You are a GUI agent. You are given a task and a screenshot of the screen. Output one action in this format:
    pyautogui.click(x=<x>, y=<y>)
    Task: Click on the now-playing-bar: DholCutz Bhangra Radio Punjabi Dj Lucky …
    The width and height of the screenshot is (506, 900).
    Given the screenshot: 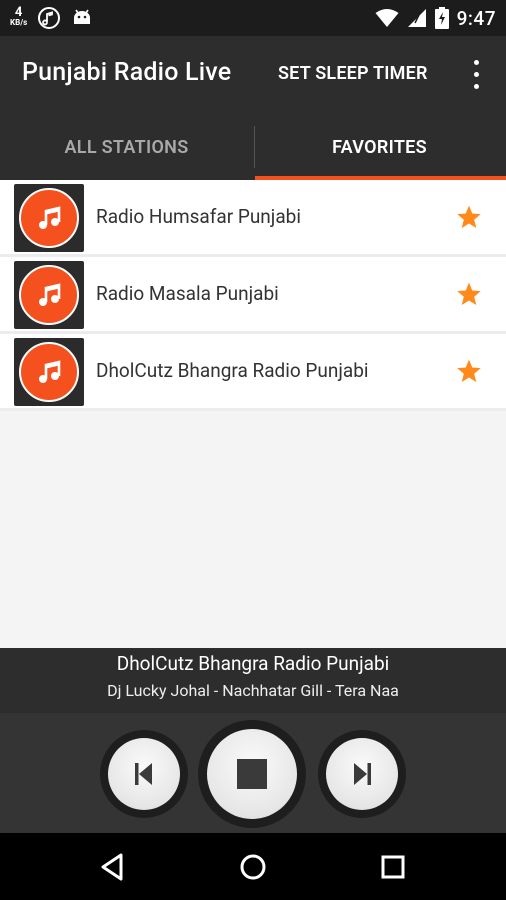 What is the action you would take?
    pyautogui.click(x=253, y=680)
    